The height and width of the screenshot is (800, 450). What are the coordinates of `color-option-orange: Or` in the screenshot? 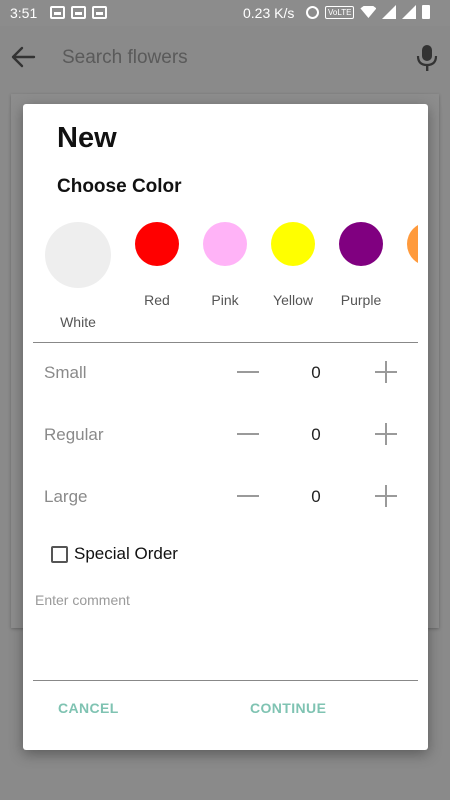 It's located at (411, 265).